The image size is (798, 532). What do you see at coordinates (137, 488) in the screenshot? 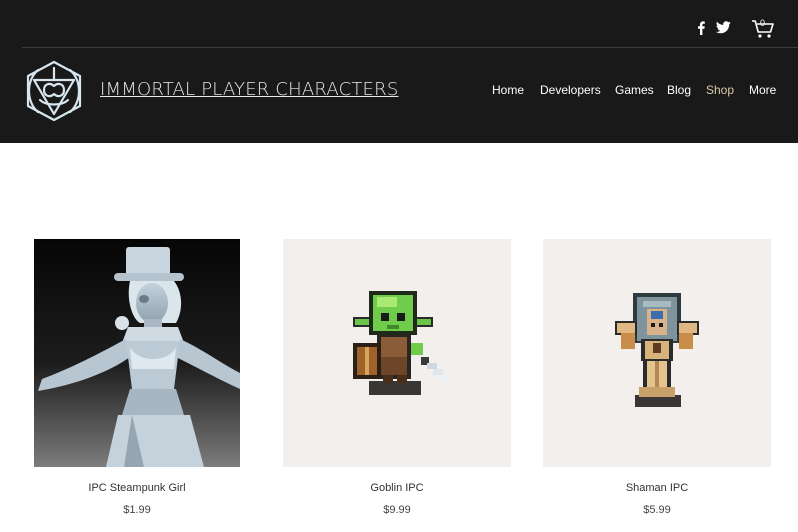
I see `product-name: IPC Steampunk Girl` at bounding box center [137, 488].